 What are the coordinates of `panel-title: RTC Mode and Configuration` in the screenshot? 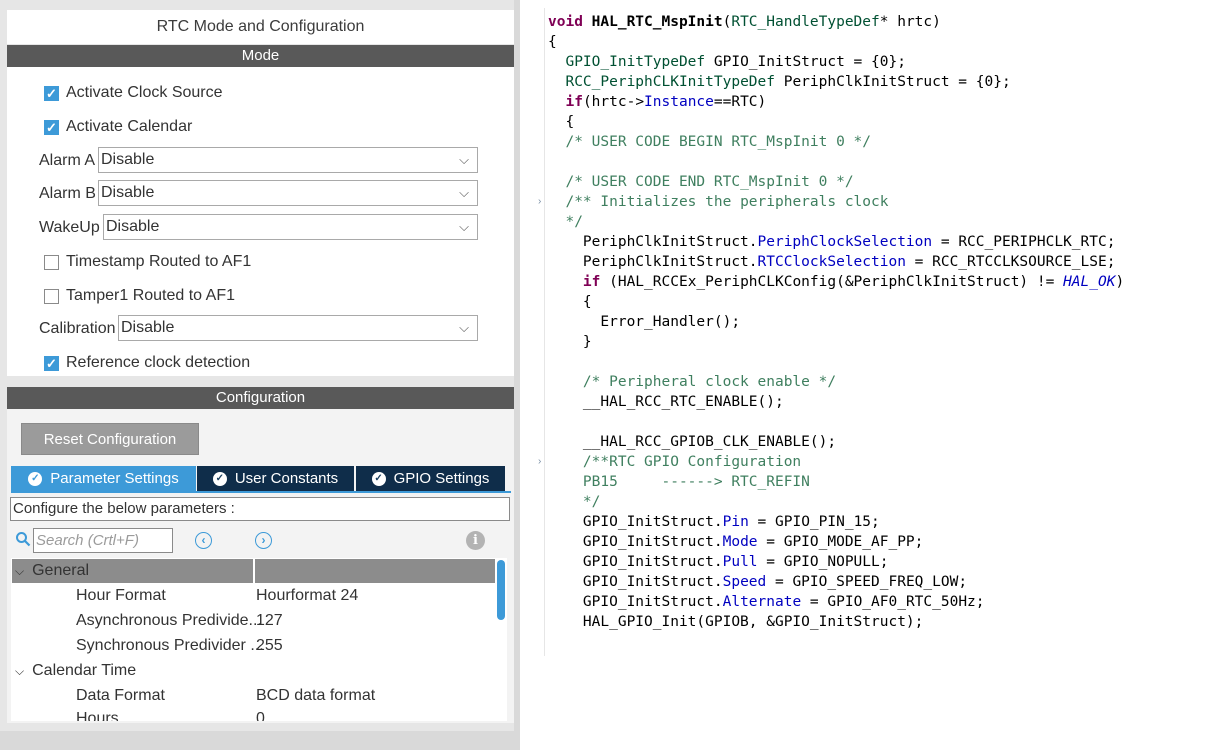 It's located at (260, 27).